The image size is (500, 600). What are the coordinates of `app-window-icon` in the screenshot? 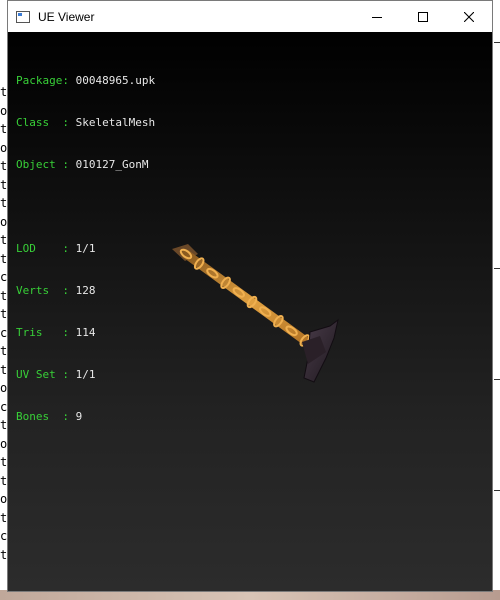 It's located at (23, 16).